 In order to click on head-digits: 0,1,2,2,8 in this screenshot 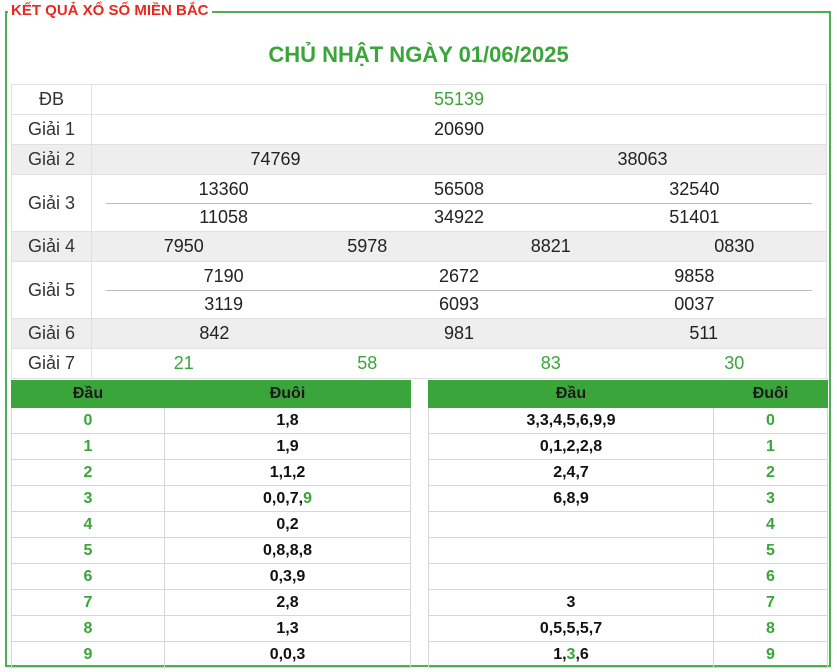, I will do `click(571, 446)`.